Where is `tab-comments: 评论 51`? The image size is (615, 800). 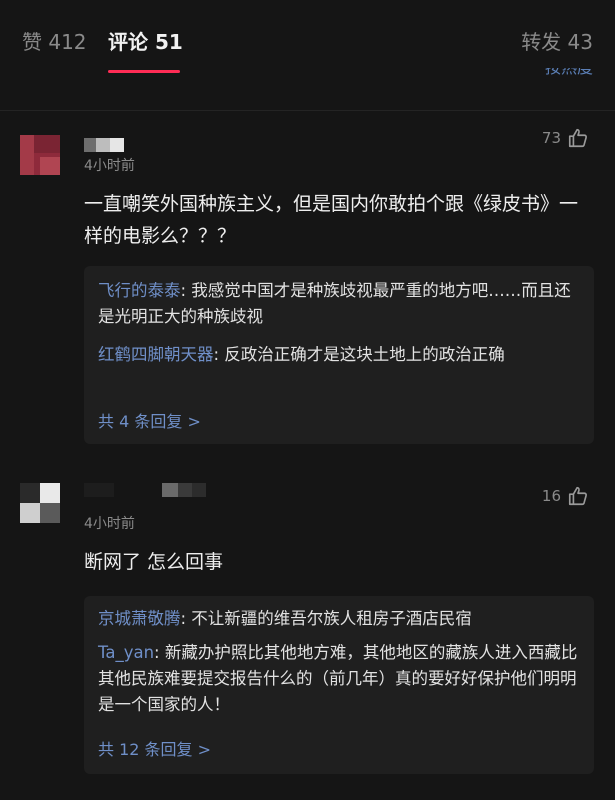 tab-comments: 评论 51 is located at coordinates (145, 40).